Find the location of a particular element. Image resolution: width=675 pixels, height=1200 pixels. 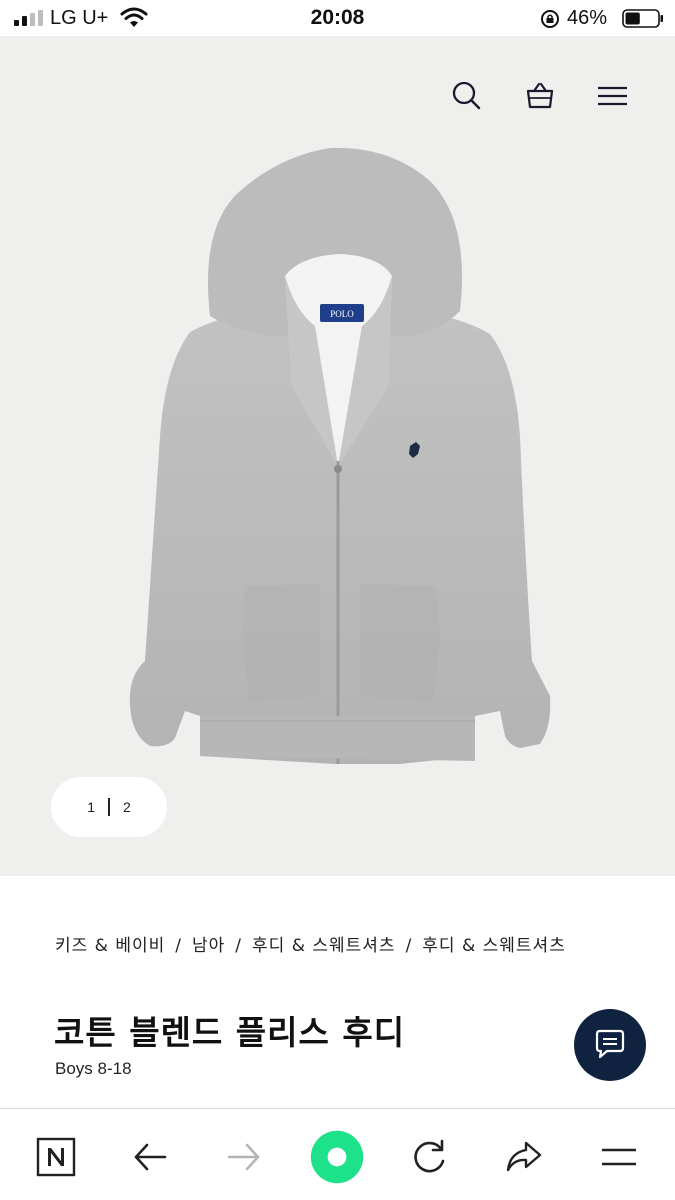

svg-text: POLO is located at coordinates (342, 314).